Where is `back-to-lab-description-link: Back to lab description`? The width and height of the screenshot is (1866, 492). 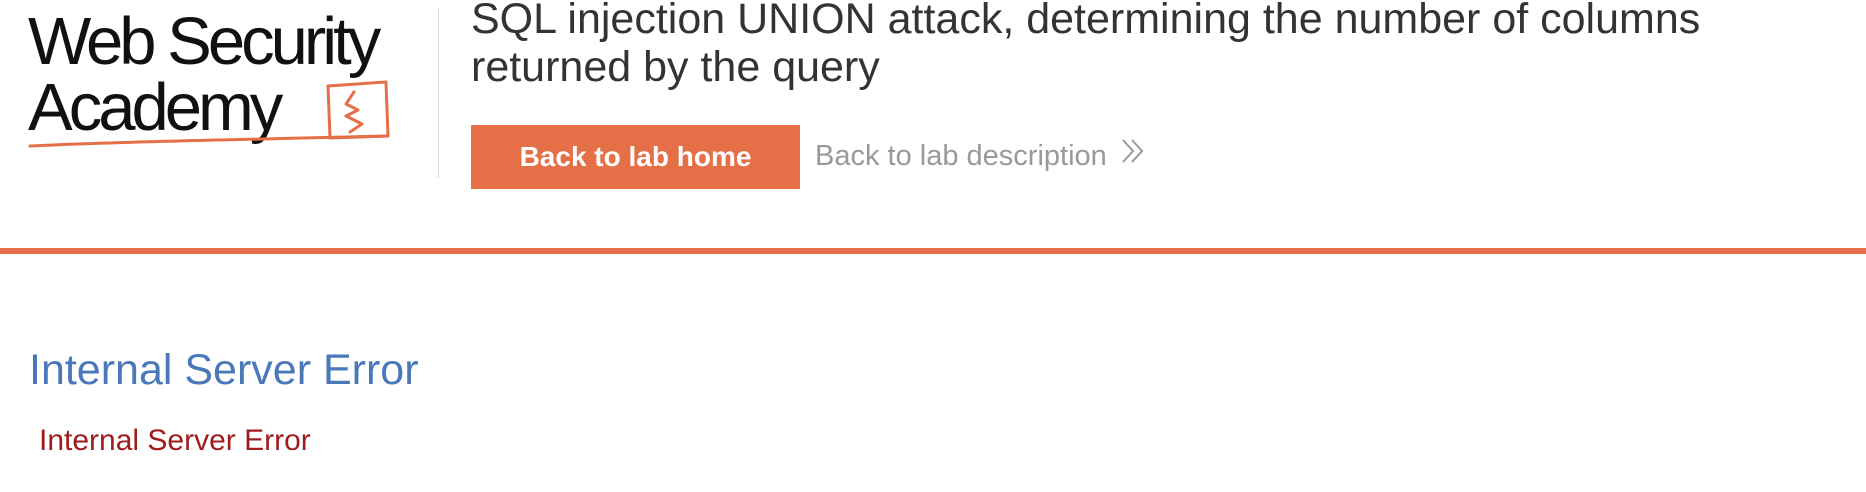
back-to-lab-description-link: Back to lab description is located at coordinates (980, 156).